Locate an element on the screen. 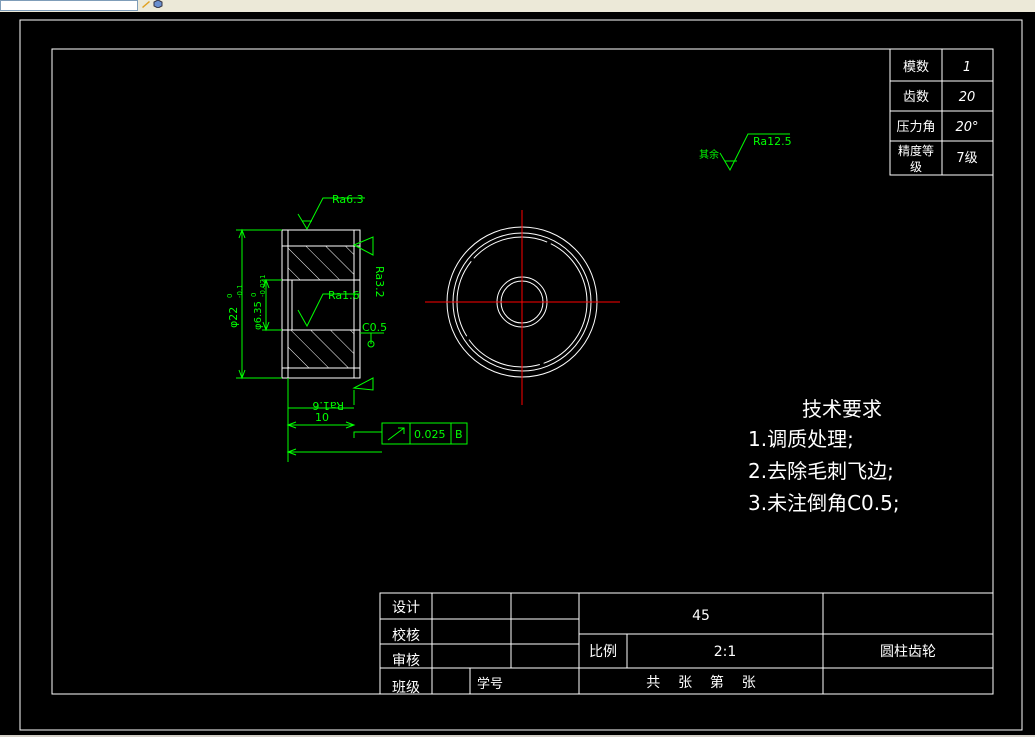 Image resolution: width=1035 pixels, height=737 pixels. gear-section-view is located at coordinates (321, 304).